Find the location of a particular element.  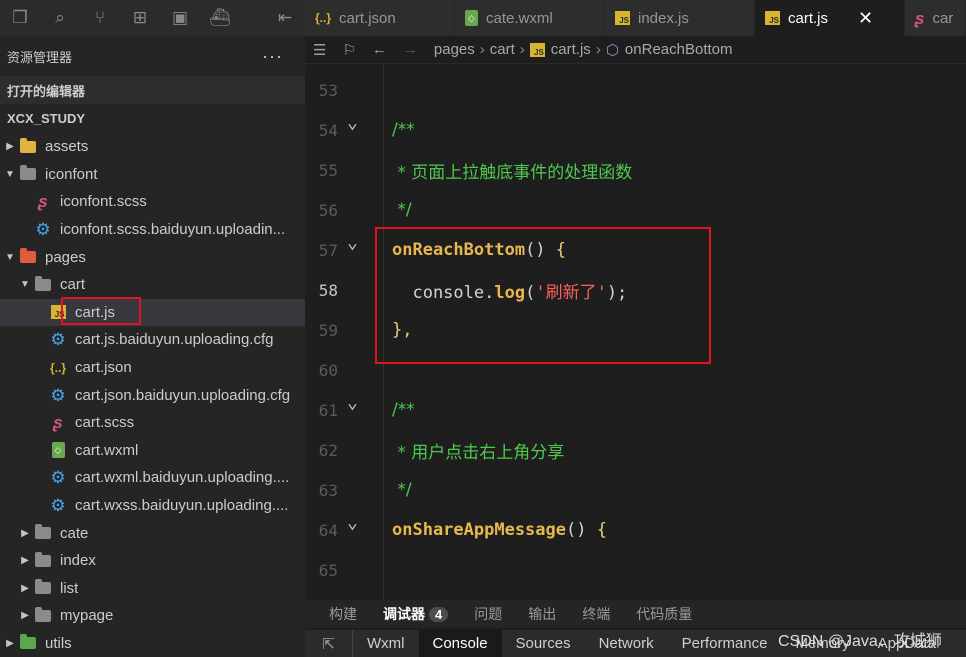

tree-item: ▼ iconfont is located at coordinates (152, 175).